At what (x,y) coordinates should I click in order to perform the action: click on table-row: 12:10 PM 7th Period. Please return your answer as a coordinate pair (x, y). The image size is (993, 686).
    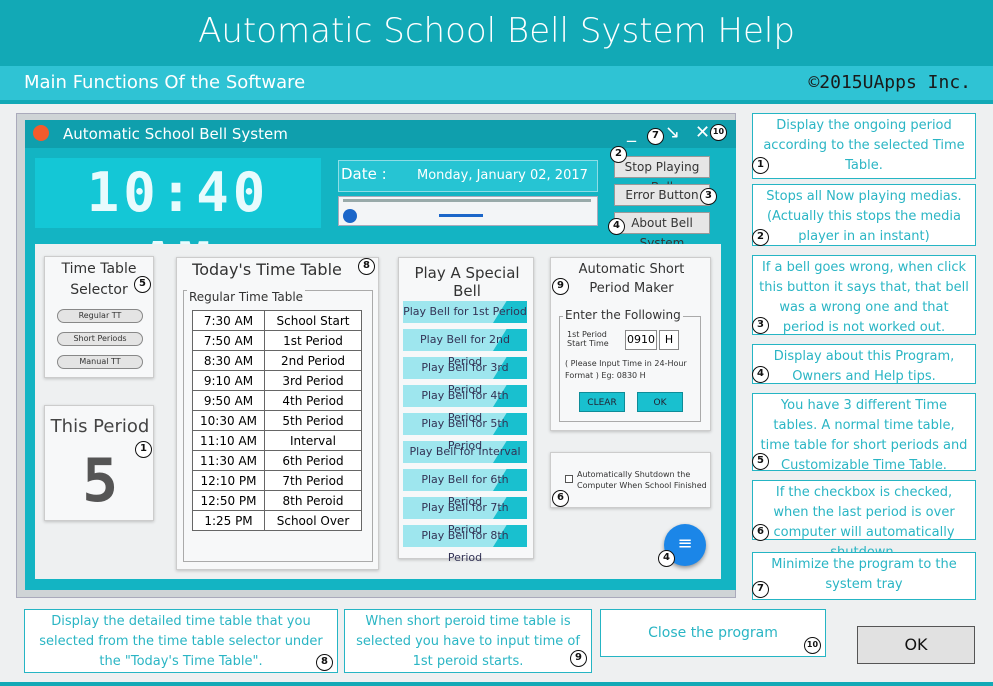
    Looking at the image, I should click on (277, 480).